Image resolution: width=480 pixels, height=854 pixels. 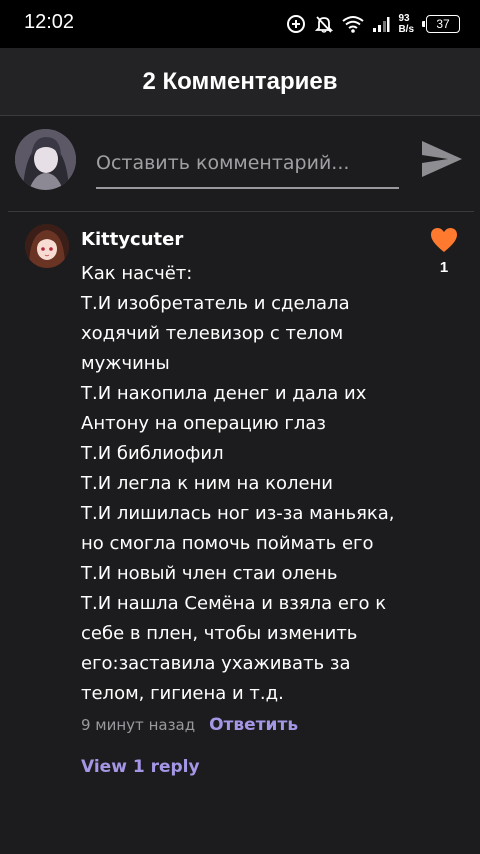 What do you see at coordinates (353, 24) in the screenshot?
I see `wifi-icon` at bounding box center [353, 24].